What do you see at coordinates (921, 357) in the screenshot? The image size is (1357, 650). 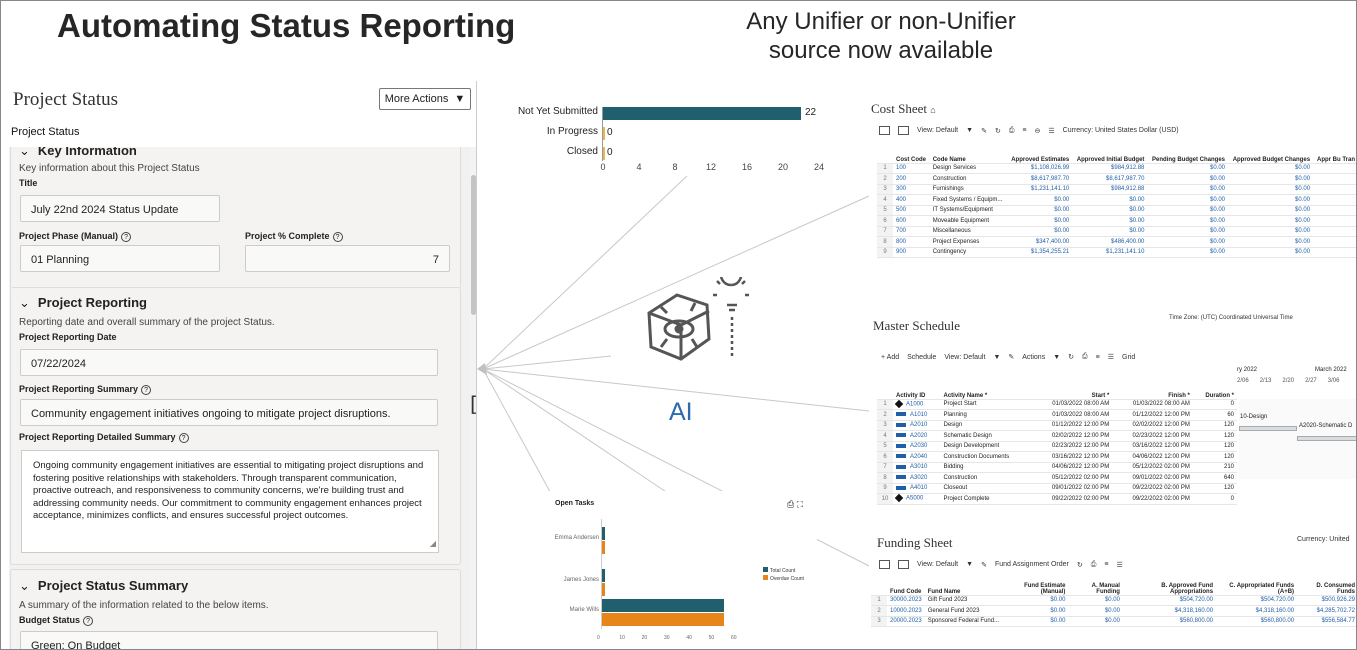 I see `schedule-button: Schedule` at bounding box center [921, 357].